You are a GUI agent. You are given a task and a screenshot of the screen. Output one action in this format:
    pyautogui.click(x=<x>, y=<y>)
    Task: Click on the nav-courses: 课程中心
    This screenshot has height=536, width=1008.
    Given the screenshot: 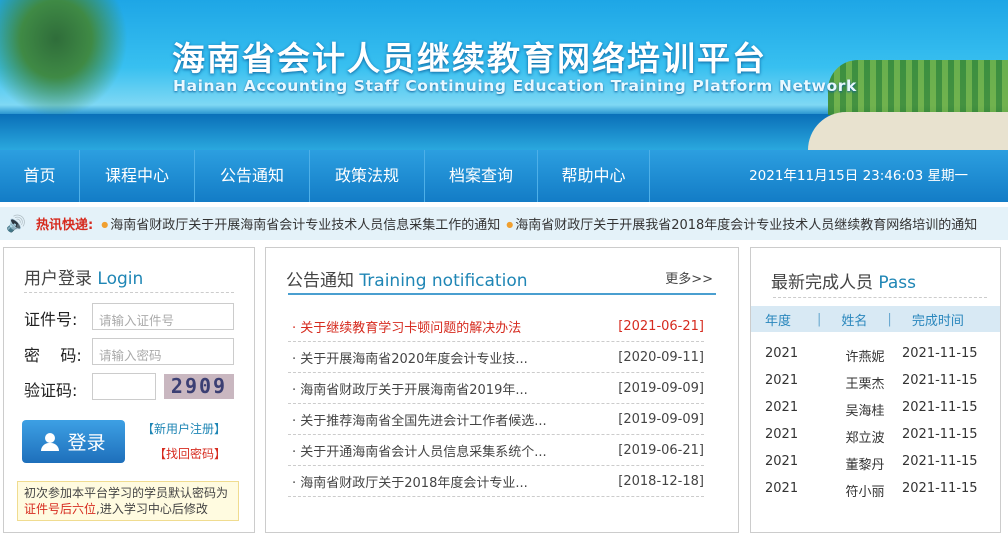 What is the action you would take?
    pyautogui.click(x=137, y=176)
    